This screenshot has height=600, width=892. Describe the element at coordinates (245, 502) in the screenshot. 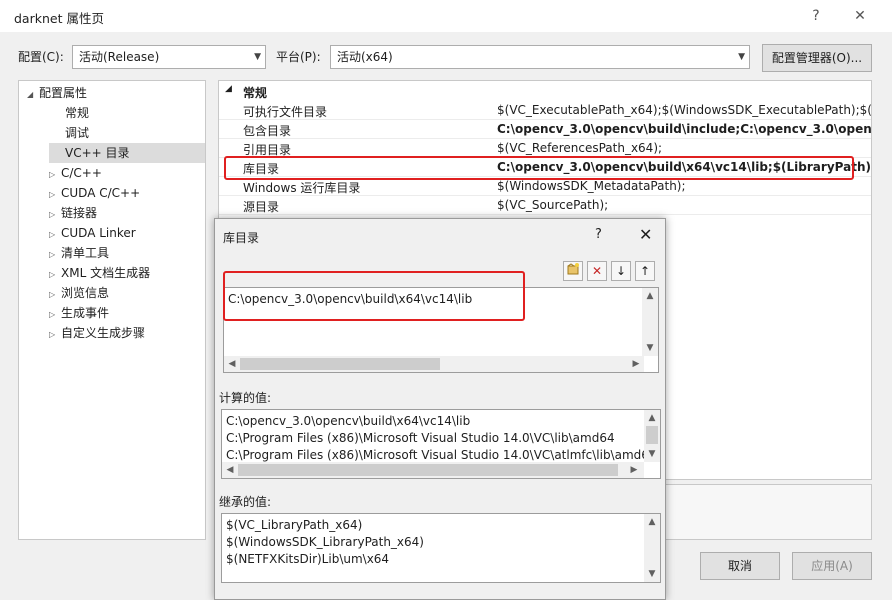

I see `inherited-values-label: 继承的值:` at that location.